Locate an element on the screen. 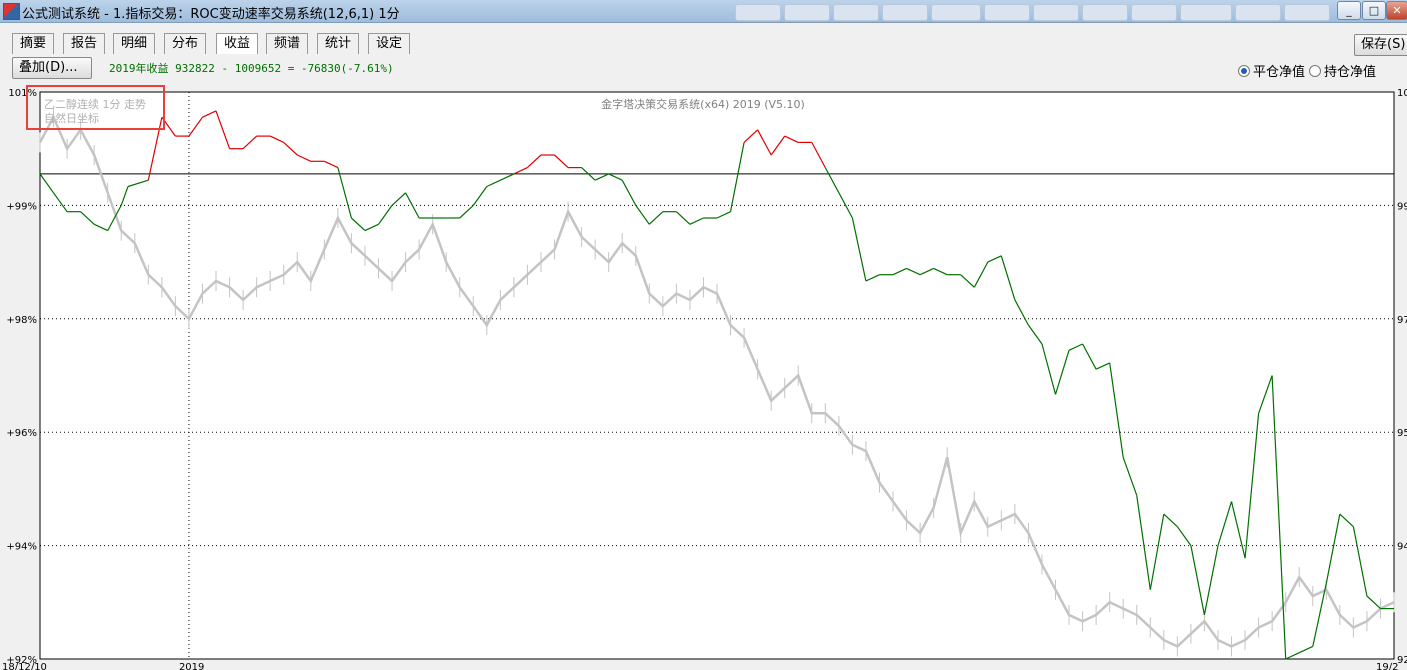  left-axis: 101%+99%+98%+96%+94%+92% is located at coordinates (21, 377).